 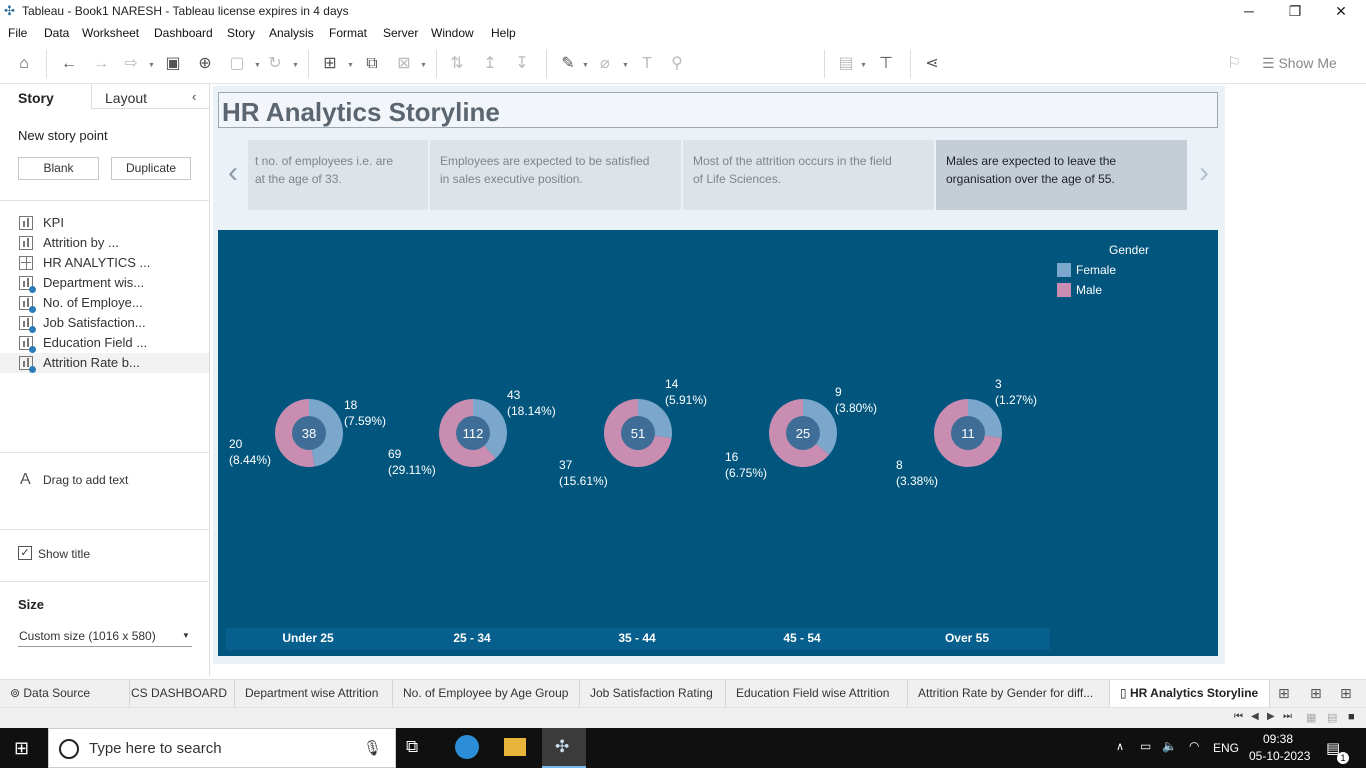 I want to click on clock-time: 09:38, so click(x=1278, y=739).